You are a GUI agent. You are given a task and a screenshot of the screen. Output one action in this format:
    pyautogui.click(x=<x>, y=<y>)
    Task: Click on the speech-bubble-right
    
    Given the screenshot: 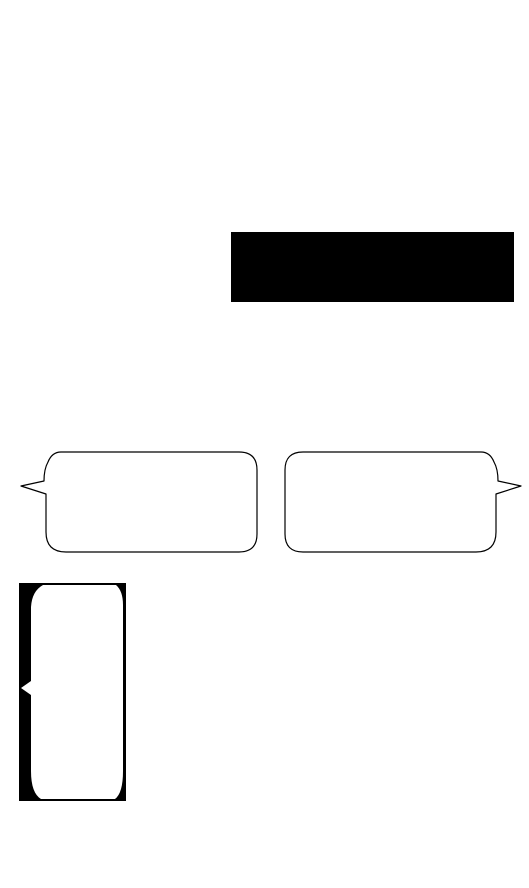 What is the action you would take?
    pyautogui.click(x=403, y=502)
    